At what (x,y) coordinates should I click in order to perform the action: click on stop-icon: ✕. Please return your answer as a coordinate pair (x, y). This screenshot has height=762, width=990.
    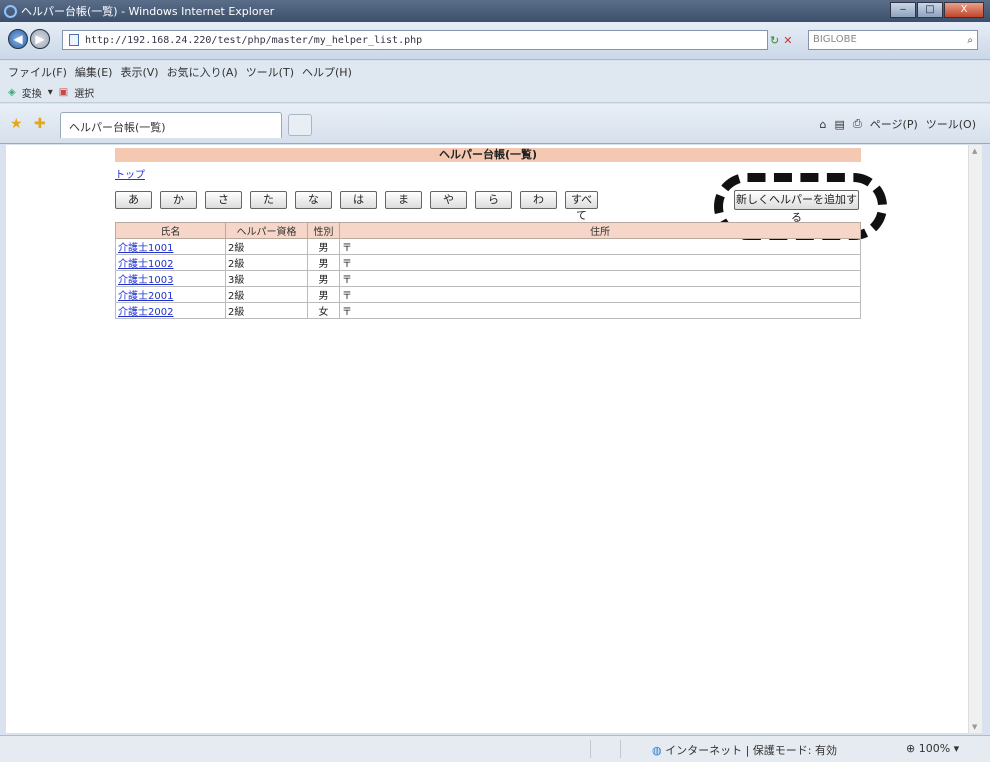
    Looking at the image, I should click on (787, 40).